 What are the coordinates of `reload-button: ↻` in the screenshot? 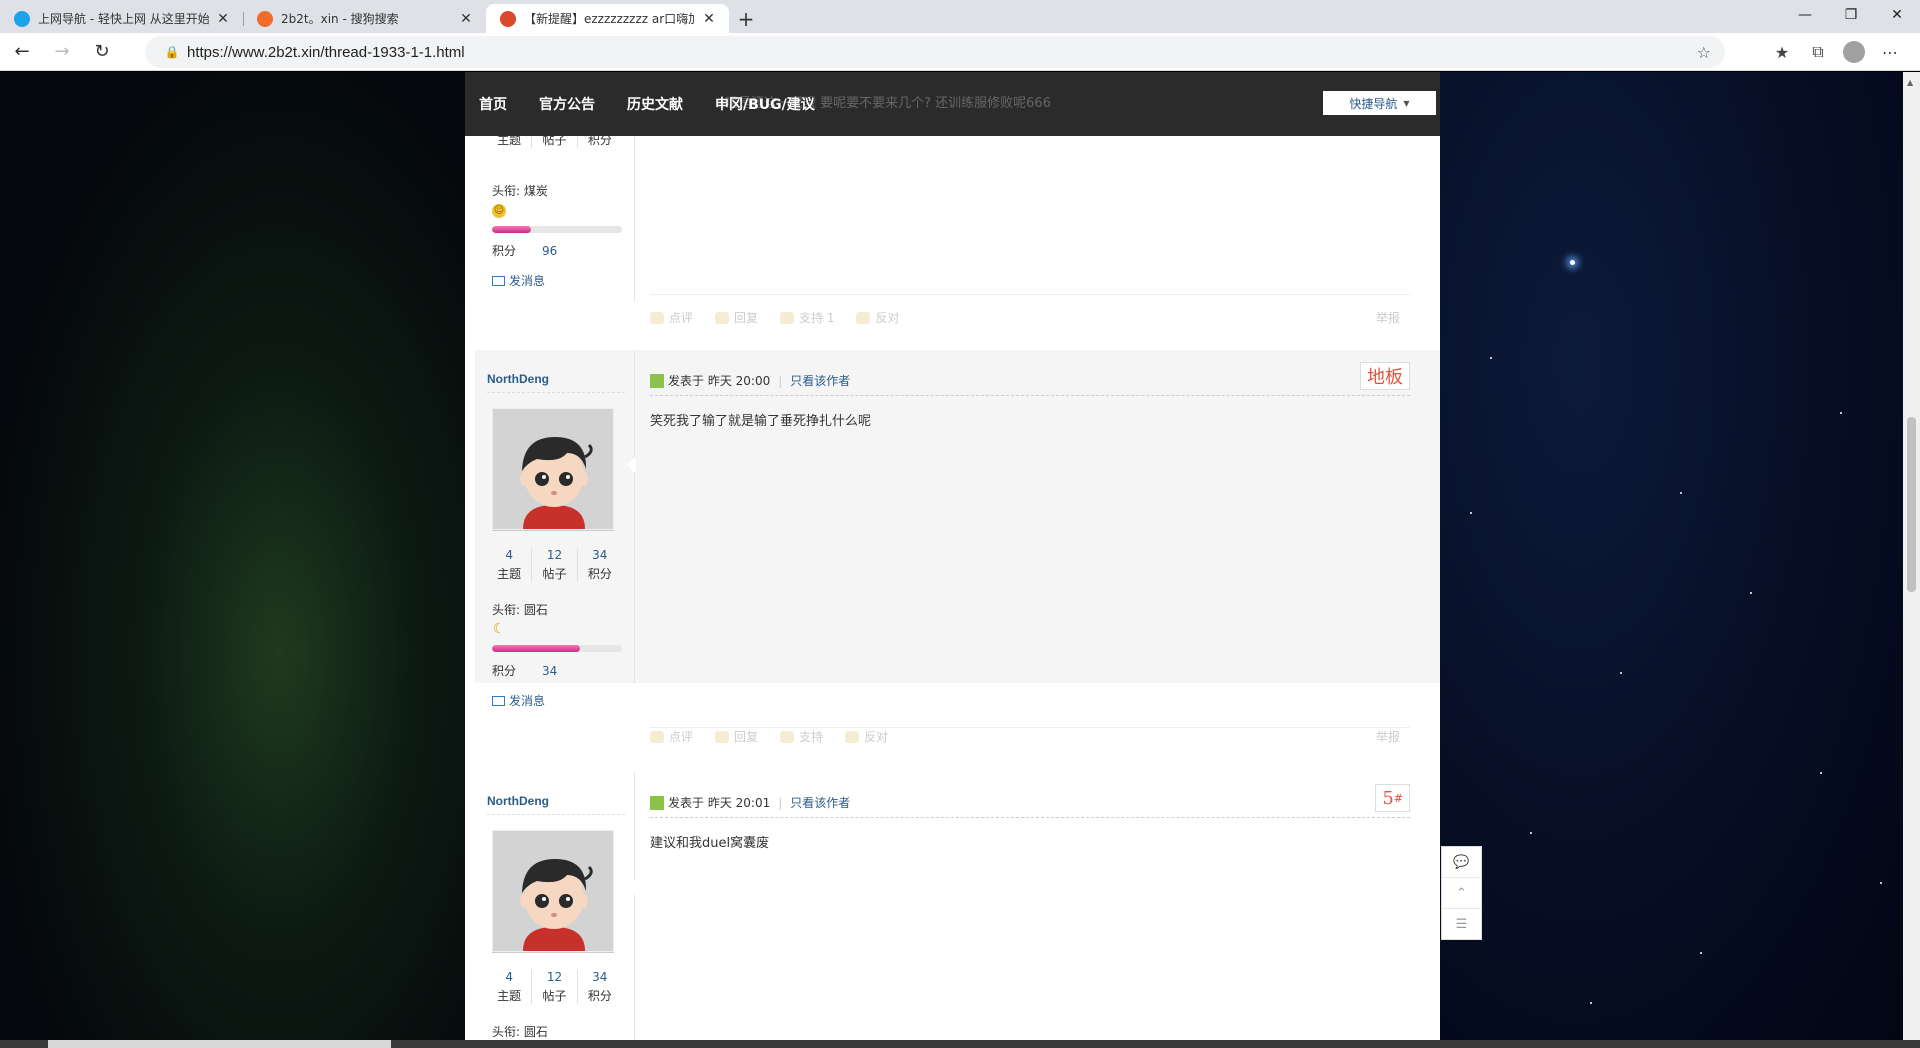 It's located at (102, 52).